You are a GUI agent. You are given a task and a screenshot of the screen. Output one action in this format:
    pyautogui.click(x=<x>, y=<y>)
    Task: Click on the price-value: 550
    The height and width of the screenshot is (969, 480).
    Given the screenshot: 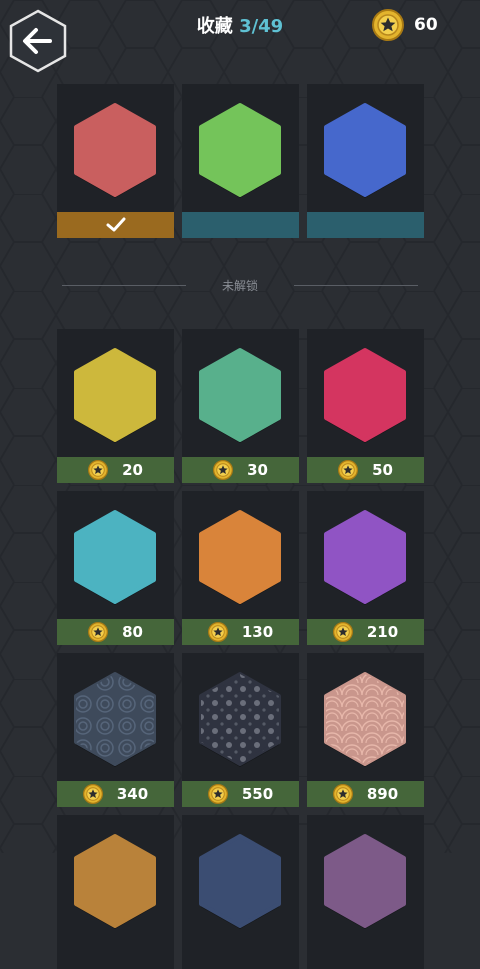 What is the action you would take?
    pyautogui.click(x=257, y=794)
    